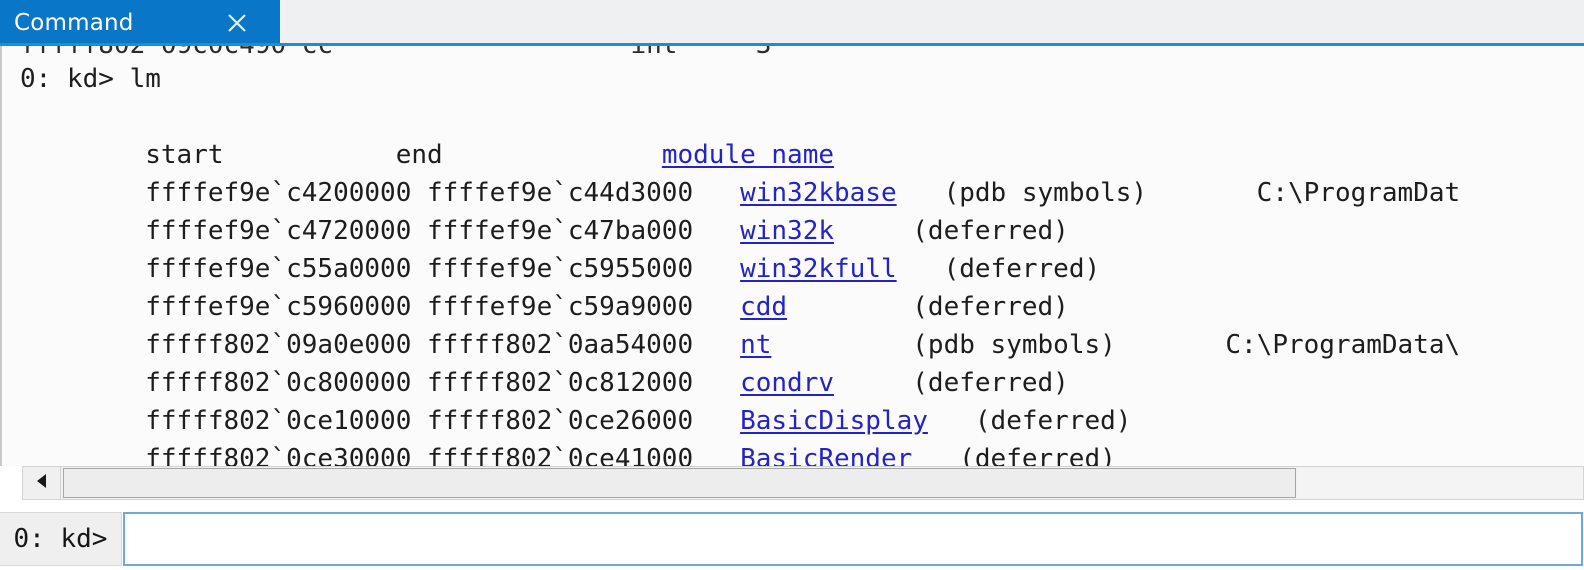 The height and width of the screenshot is (570, 1584). Describe the element at coordinates (1358, 193) in the screenshot. I see `row-path: C:\ProgramDat` at that location.